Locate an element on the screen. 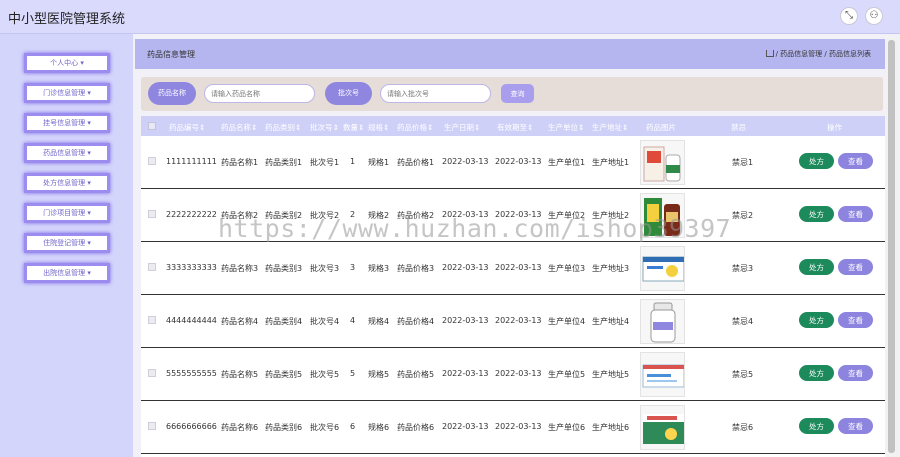  col-header-qty: 数量⇕ is located at coordinates (353, 127).